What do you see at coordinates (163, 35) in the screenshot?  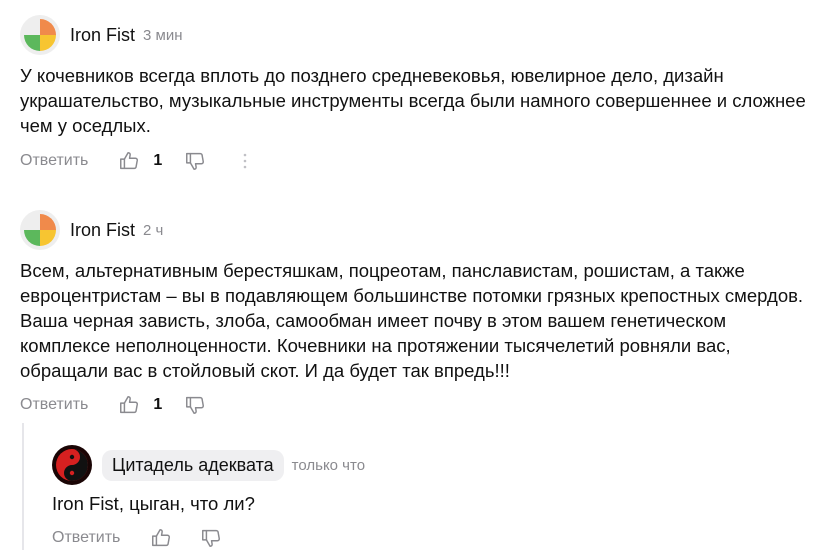 I see `timestamp: 3 мин` at bounding box center [163, 35].